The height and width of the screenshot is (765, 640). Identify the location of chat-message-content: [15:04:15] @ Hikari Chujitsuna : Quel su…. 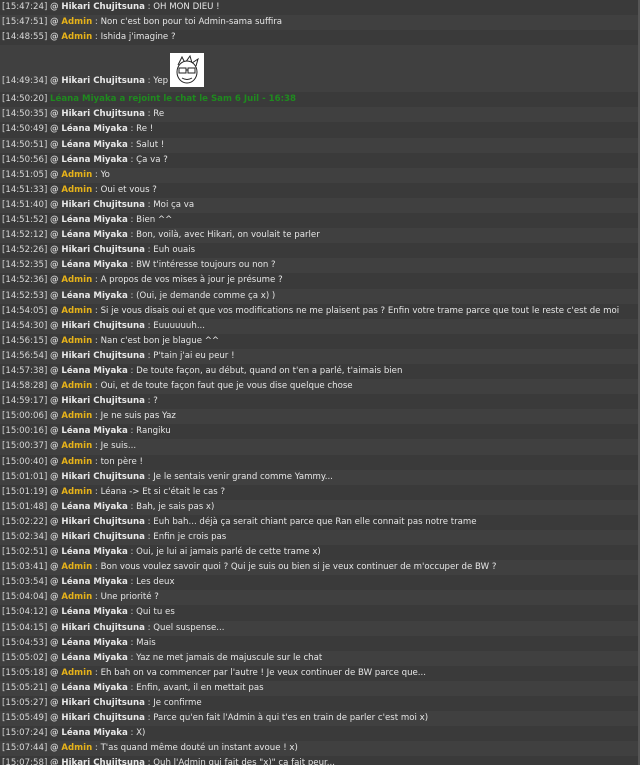
(321, 628).